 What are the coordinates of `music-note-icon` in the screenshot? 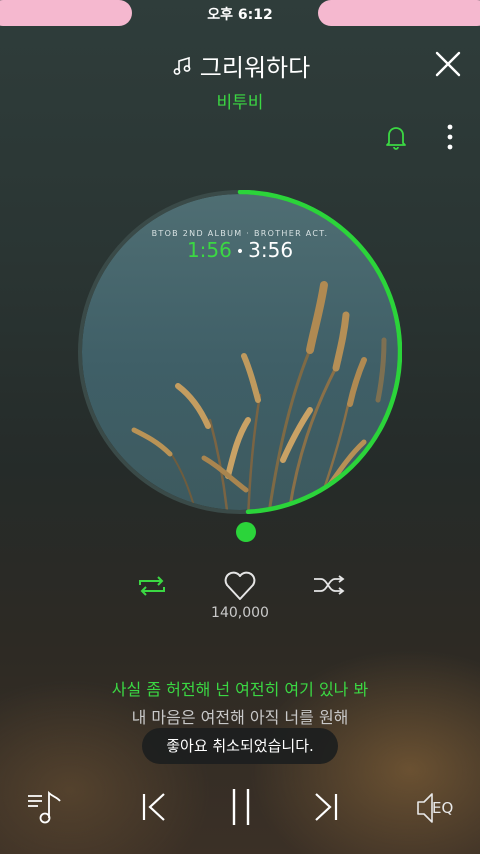 It's located at (182, 65).